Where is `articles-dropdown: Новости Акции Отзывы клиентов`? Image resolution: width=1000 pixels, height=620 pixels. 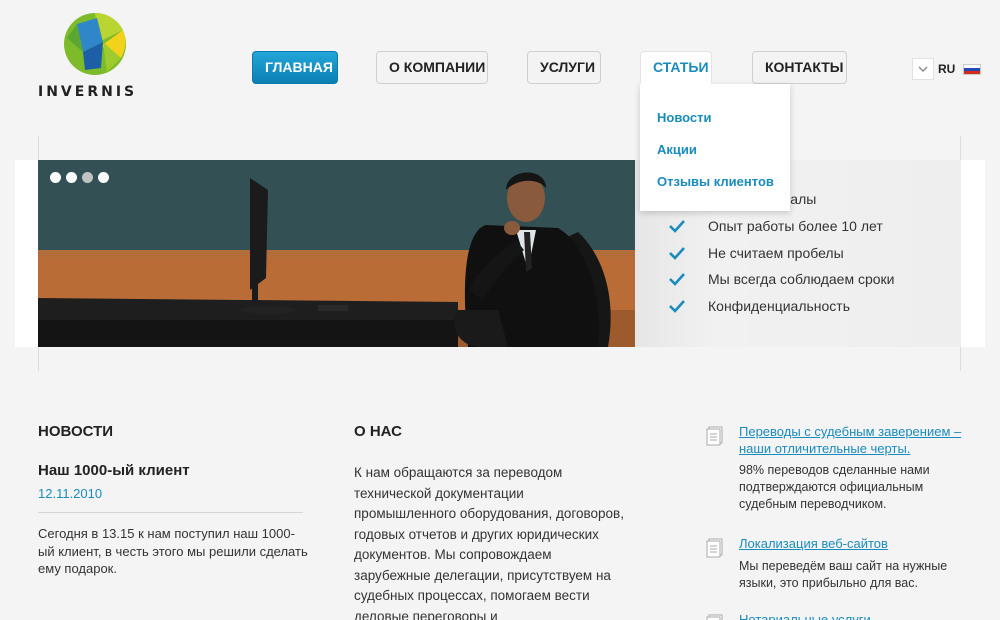 articles-dropdown: Новости Акции Отзывы клиентов is located at coordinates (715, 147).